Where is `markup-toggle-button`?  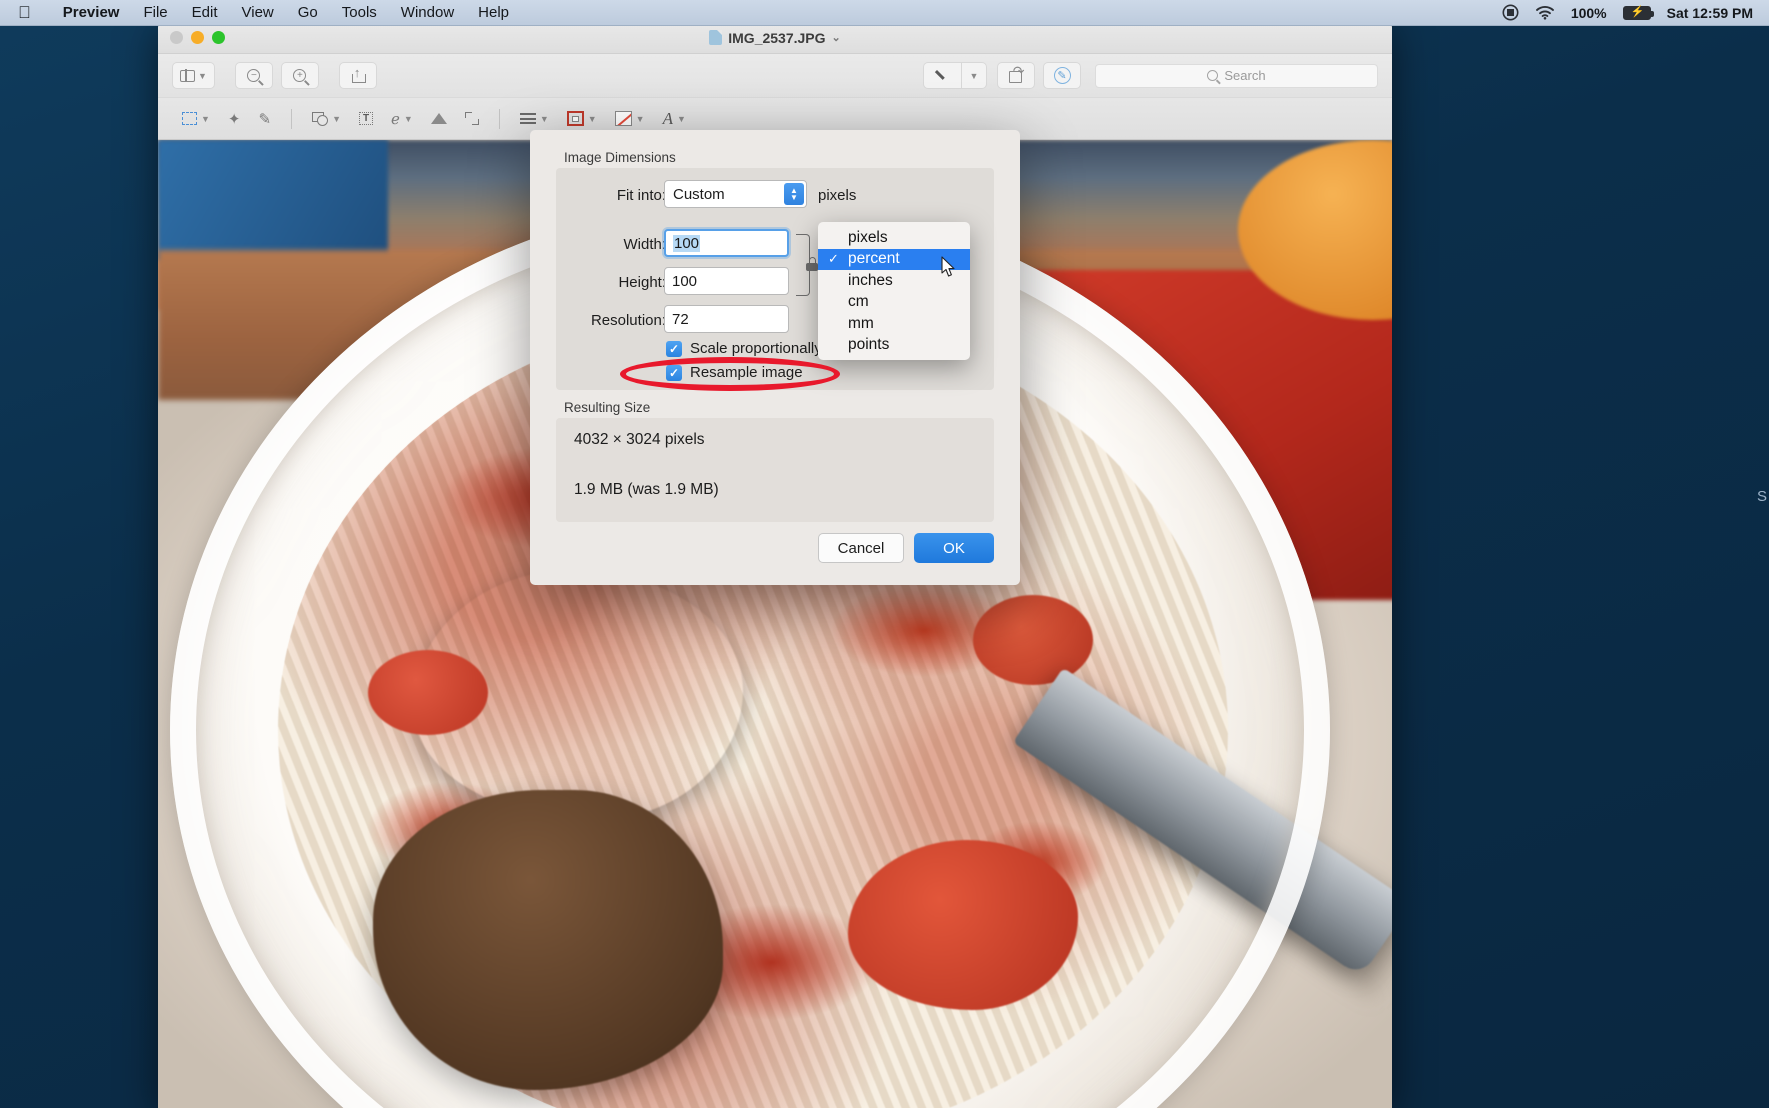
markup-toggle-button is located at coordinates (942, 75).